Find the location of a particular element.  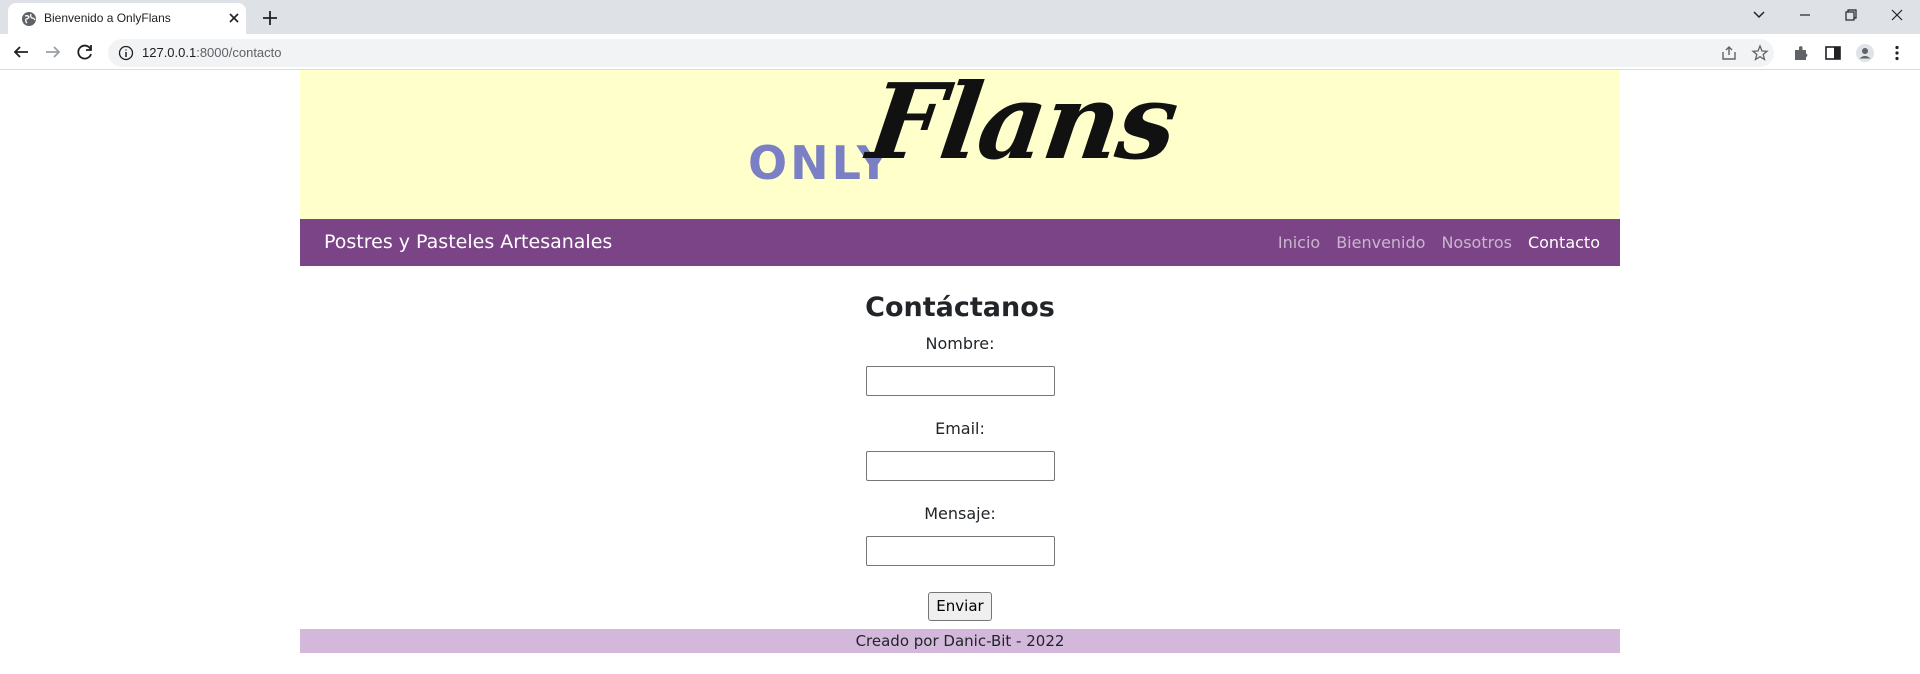

minimize-icon is located at coordinates (1805, 15).